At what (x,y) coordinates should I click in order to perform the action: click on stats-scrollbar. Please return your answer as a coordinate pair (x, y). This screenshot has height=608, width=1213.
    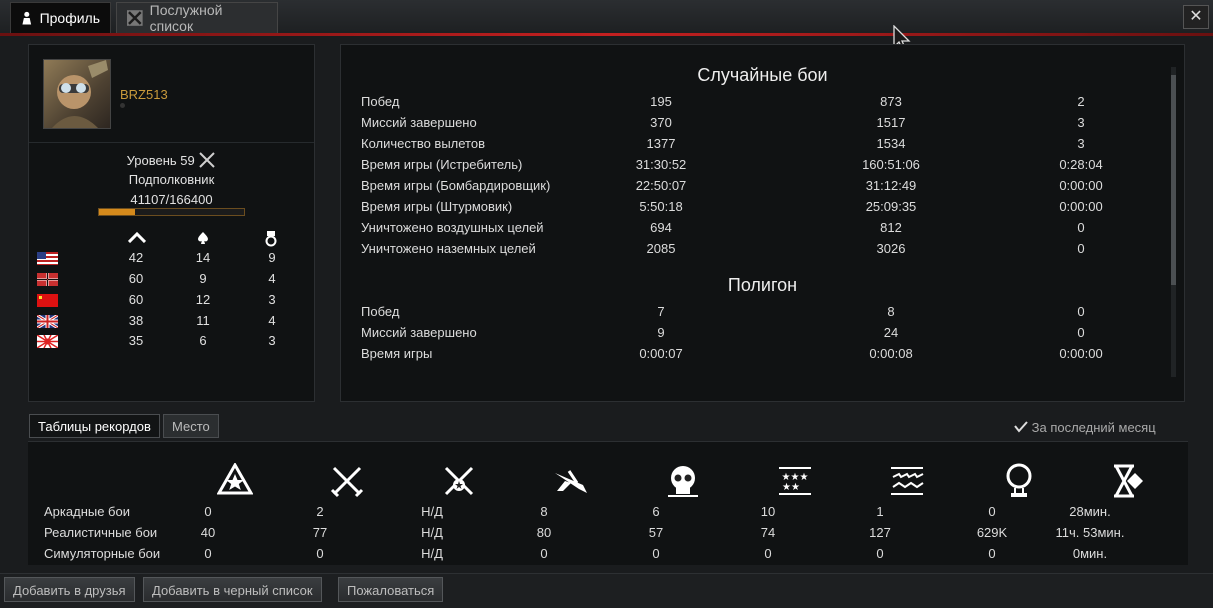
    Looking at the image, I should click on (1173, 222).